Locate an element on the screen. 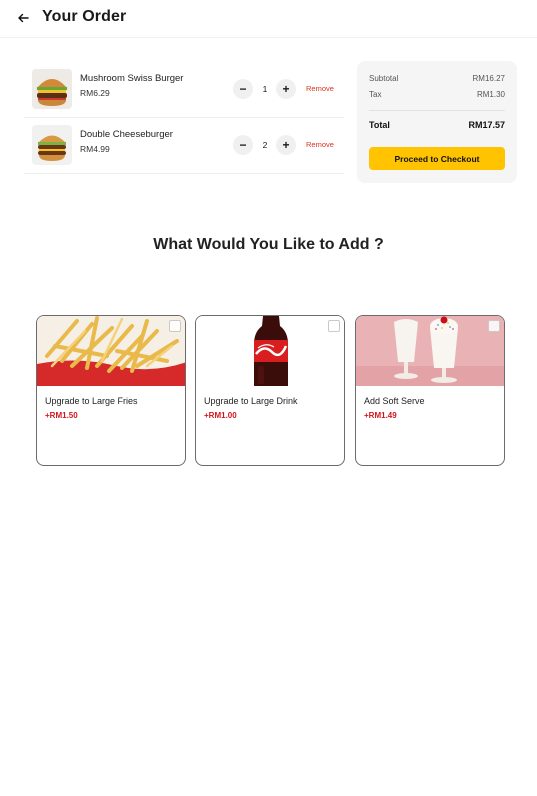 This screenshot has width=537, height=796. back-button is located at coordinates (23, 18).